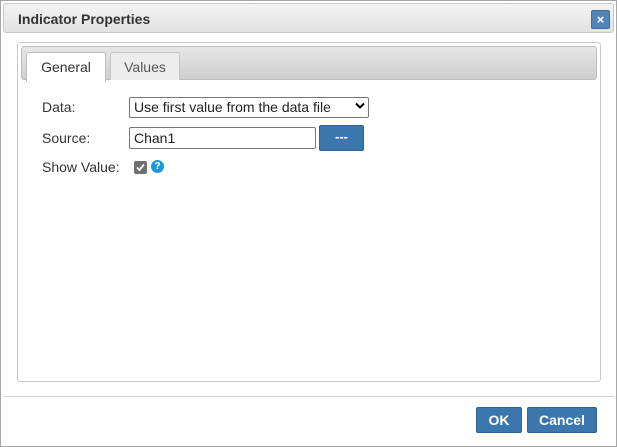  What do you see at coordinates (308, 18) in the screenshot?
I see `dialog-titlebar: Indicator Properties ×` at bounding box center [308, 18].